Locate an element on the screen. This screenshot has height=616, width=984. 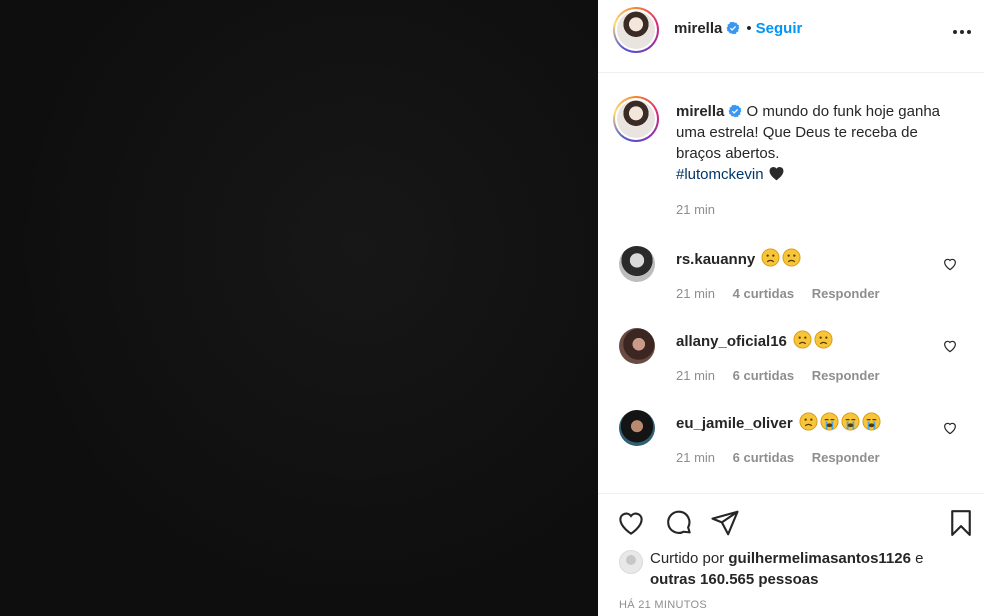
caption-avatar is located at coordinates (636, 119).